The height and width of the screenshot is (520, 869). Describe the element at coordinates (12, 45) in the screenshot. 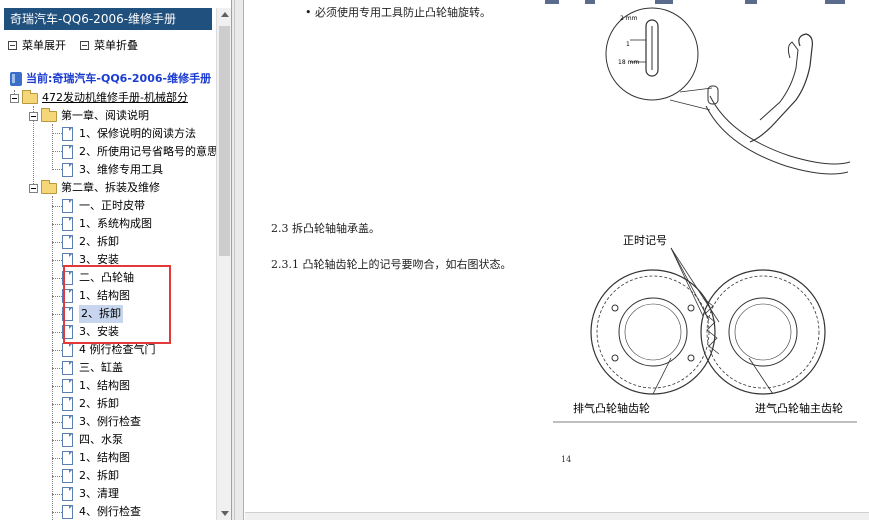

I see `expand-icon` at that location.